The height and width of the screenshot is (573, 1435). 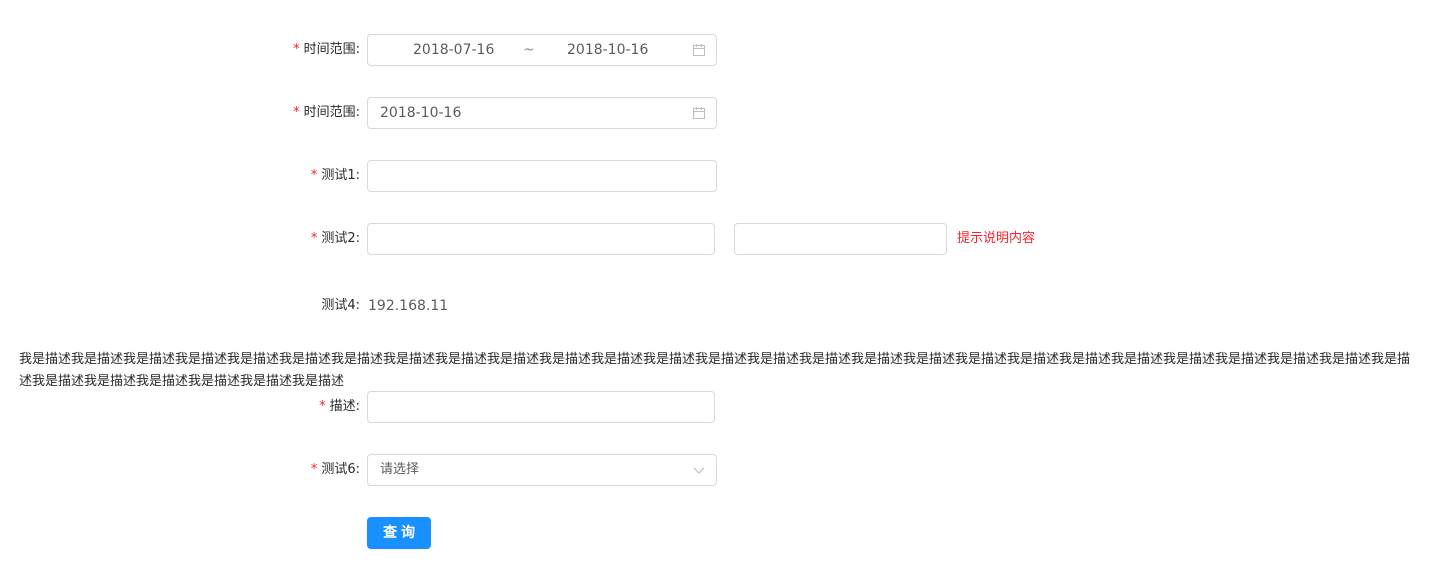 What do you see at coordinates (399, 533) in the screenshot?
I see `query-button: 查询` at bounding box center [399, 533].